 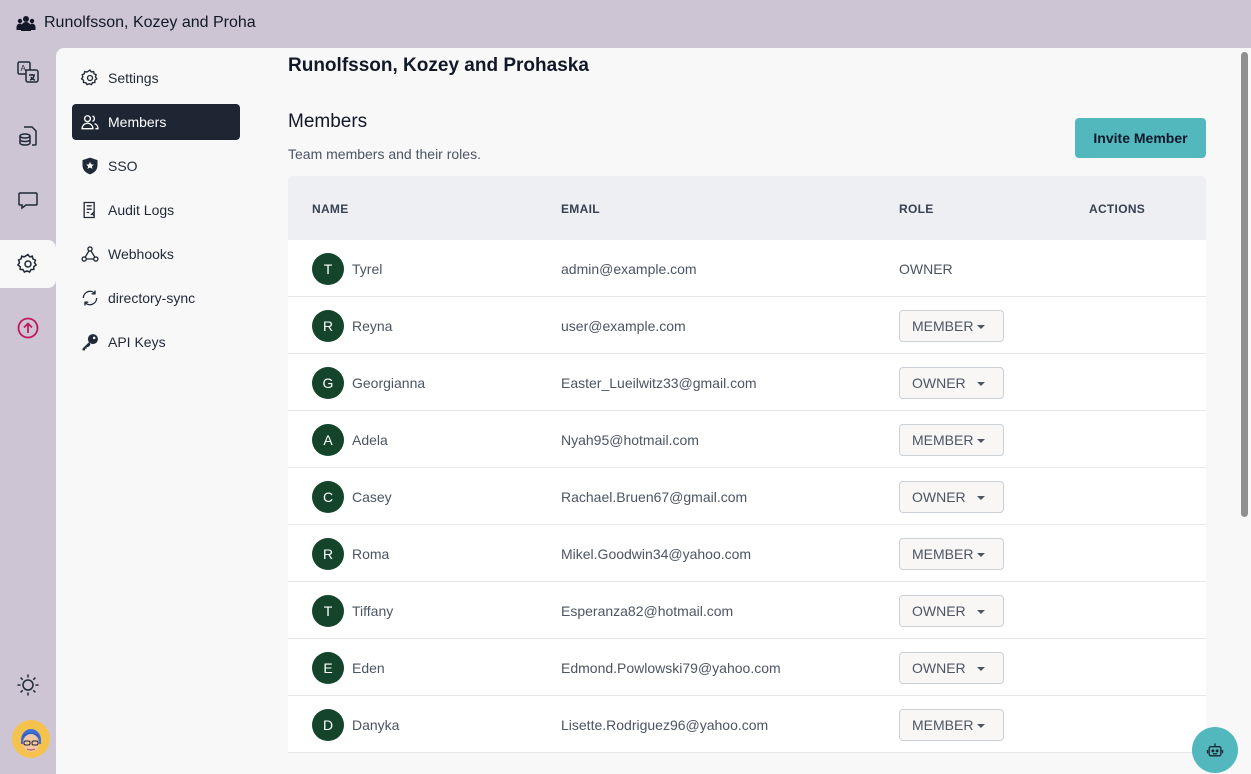 What do you see at coordinates (31, 739) in the screenshot?
I see `user-avatar` at bounding box center [31, 739].